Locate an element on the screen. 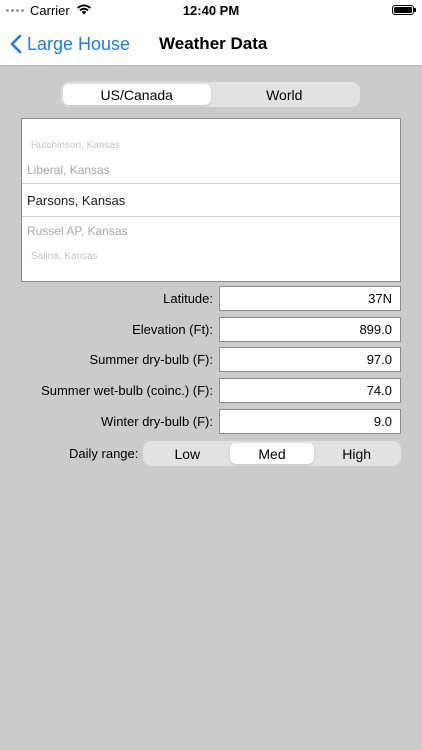 This screenshot has height=750, width=422. status-time: 12:40 PM is located at coordinates (211, 10).